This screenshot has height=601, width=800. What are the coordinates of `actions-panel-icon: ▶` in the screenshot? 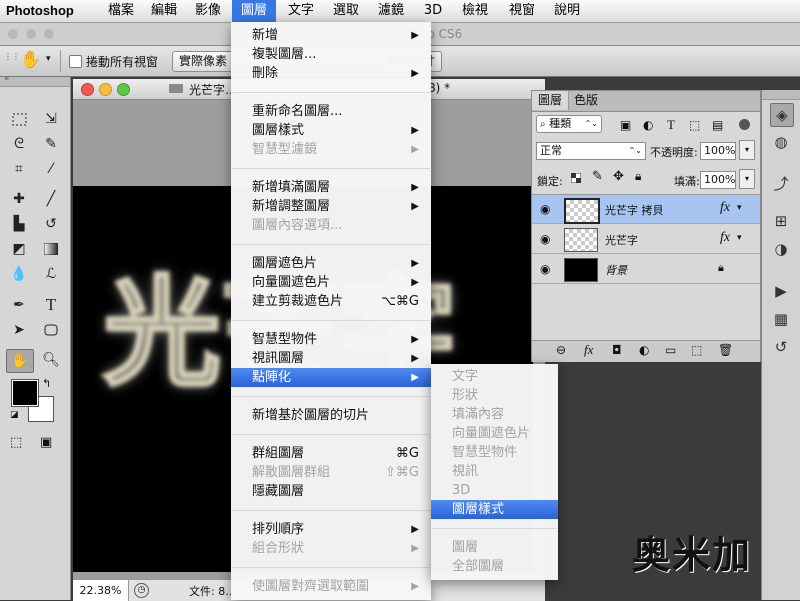 It's located at (781, 291).